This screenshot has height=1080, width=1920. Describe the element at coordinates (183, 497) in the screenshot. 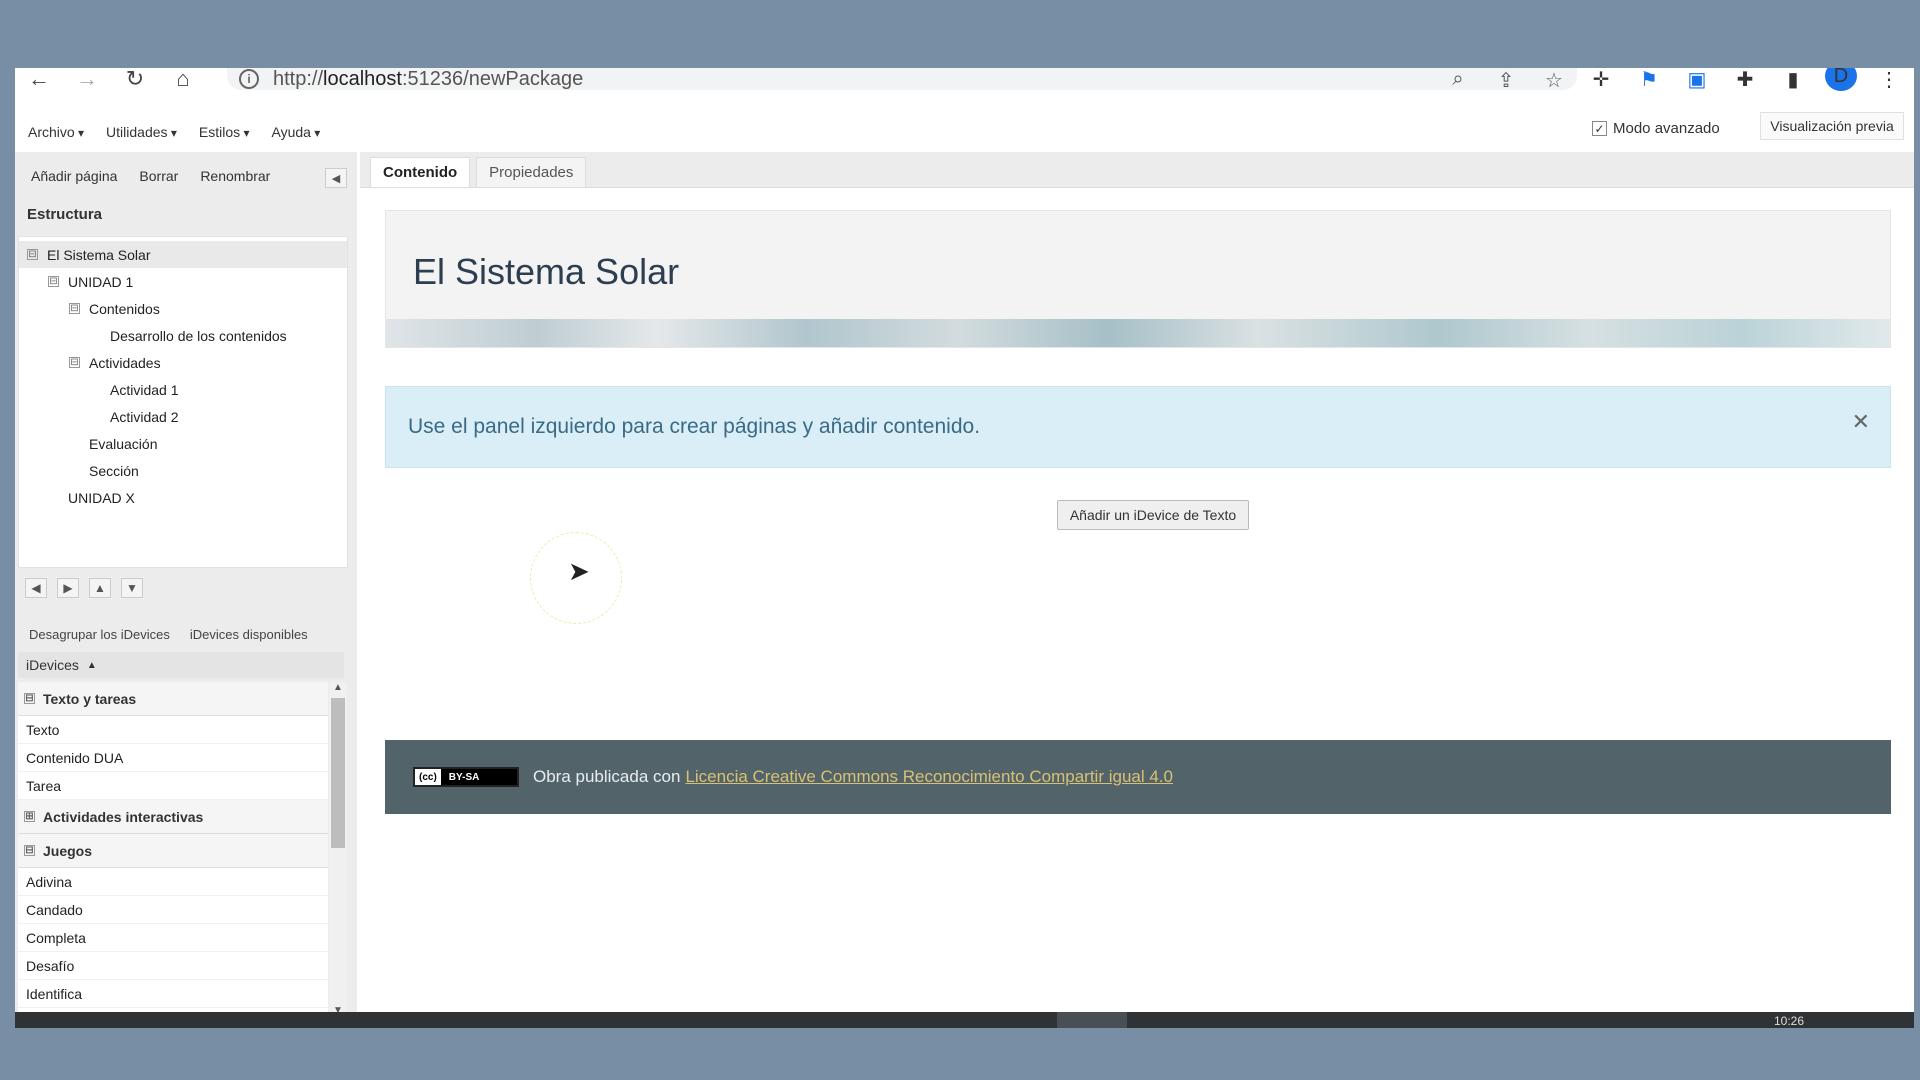

I see `tree-node: UNIDAD X` at that location.